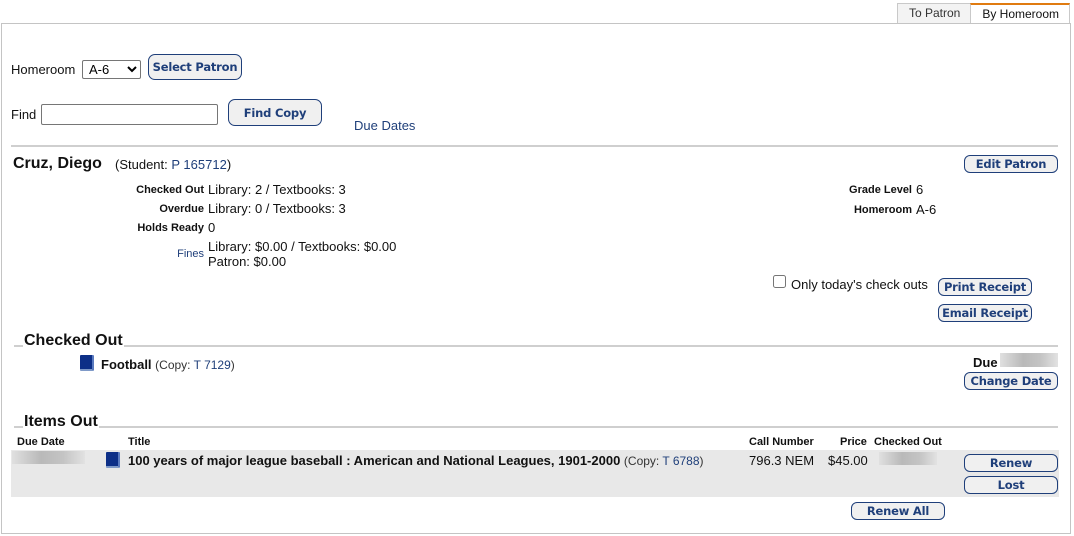 This screenshot has height=536, width=1074. I want to click on patron-name: Cruz, Diego, so click(57, 163).